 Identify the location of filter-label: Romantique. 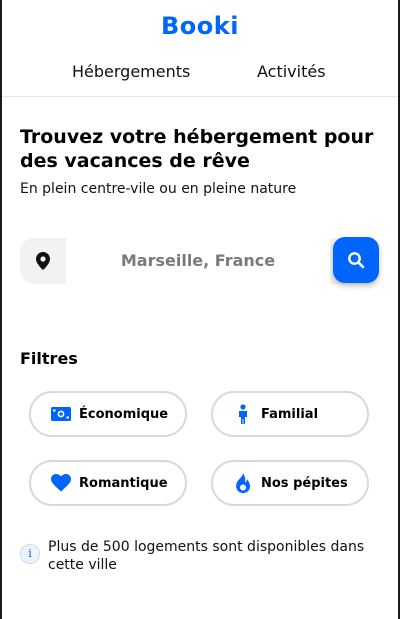
(123, 483).